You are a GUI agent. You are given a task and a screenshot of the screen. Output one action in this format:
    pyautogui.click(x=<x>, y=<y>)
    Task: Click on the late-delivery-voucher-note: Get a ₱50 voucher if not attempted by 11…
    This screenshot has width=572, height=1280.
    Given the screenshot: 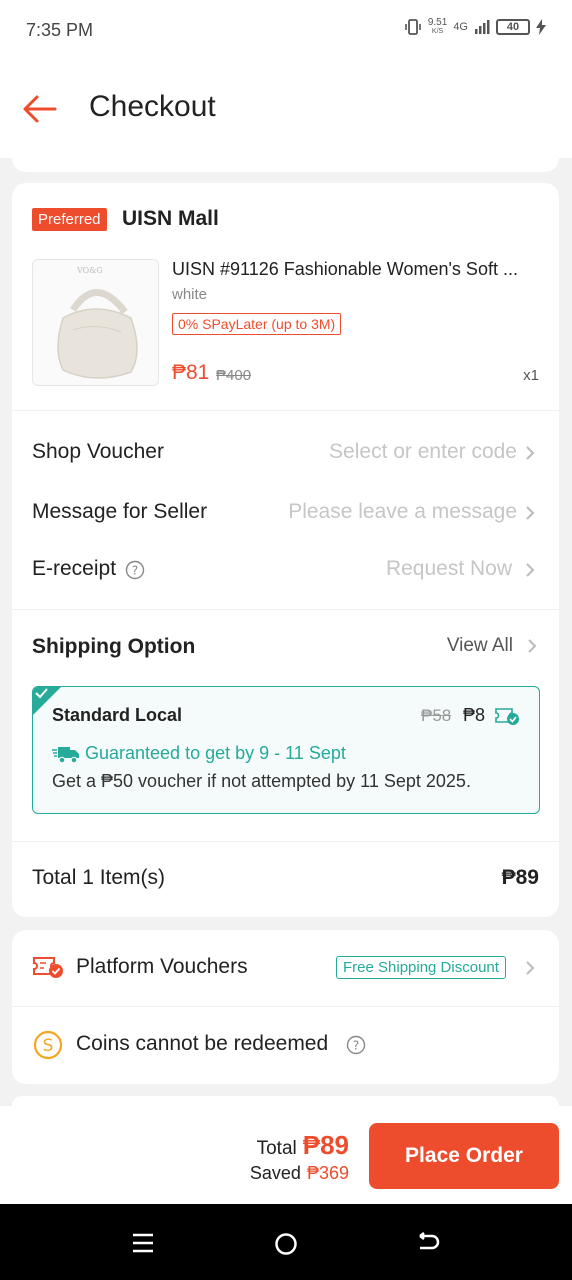 What is the action you would take?
    pyautogui.click(x=261, y=781)
    